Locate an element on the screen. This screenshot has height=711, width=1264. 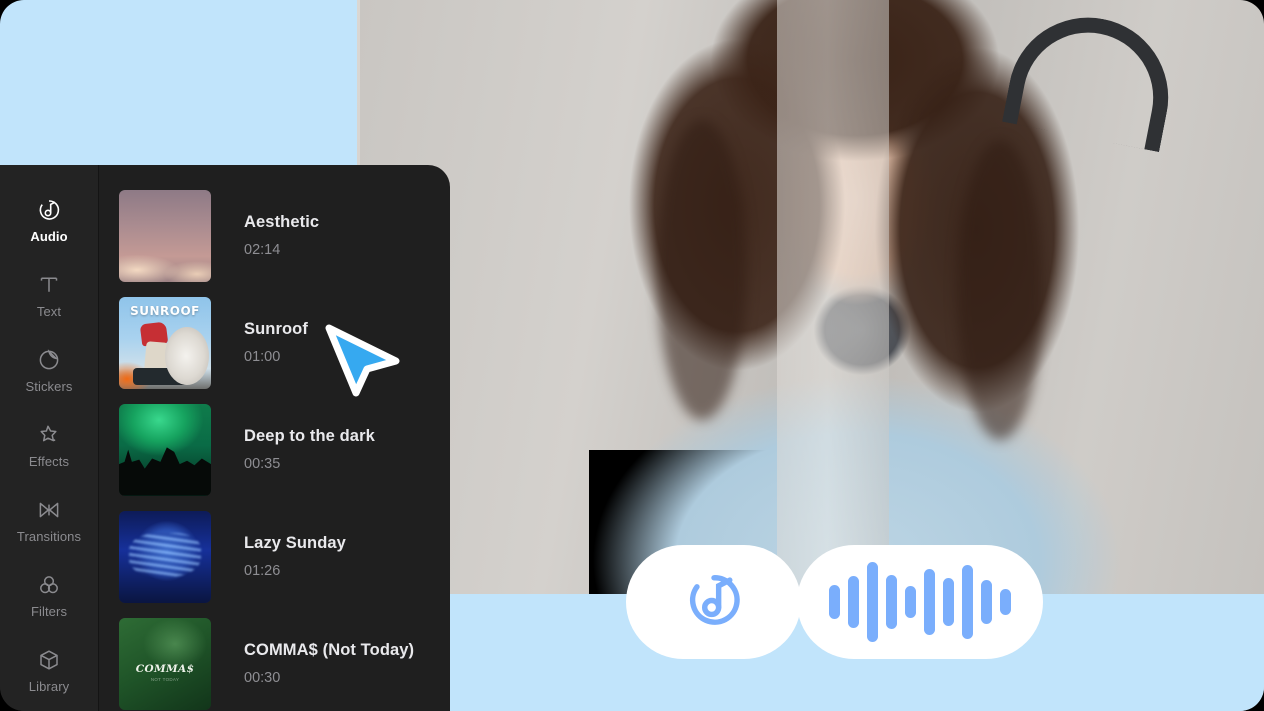
track-row: Aesthetic 02:14 is located at coordinates (284, 235).